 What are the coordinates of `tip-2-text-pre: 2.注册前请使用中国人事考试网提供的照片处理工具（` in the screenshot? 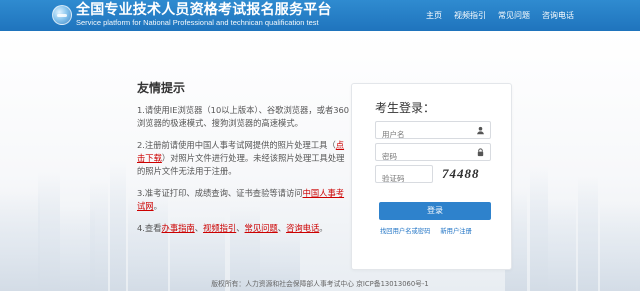 It's located at (236, 145).